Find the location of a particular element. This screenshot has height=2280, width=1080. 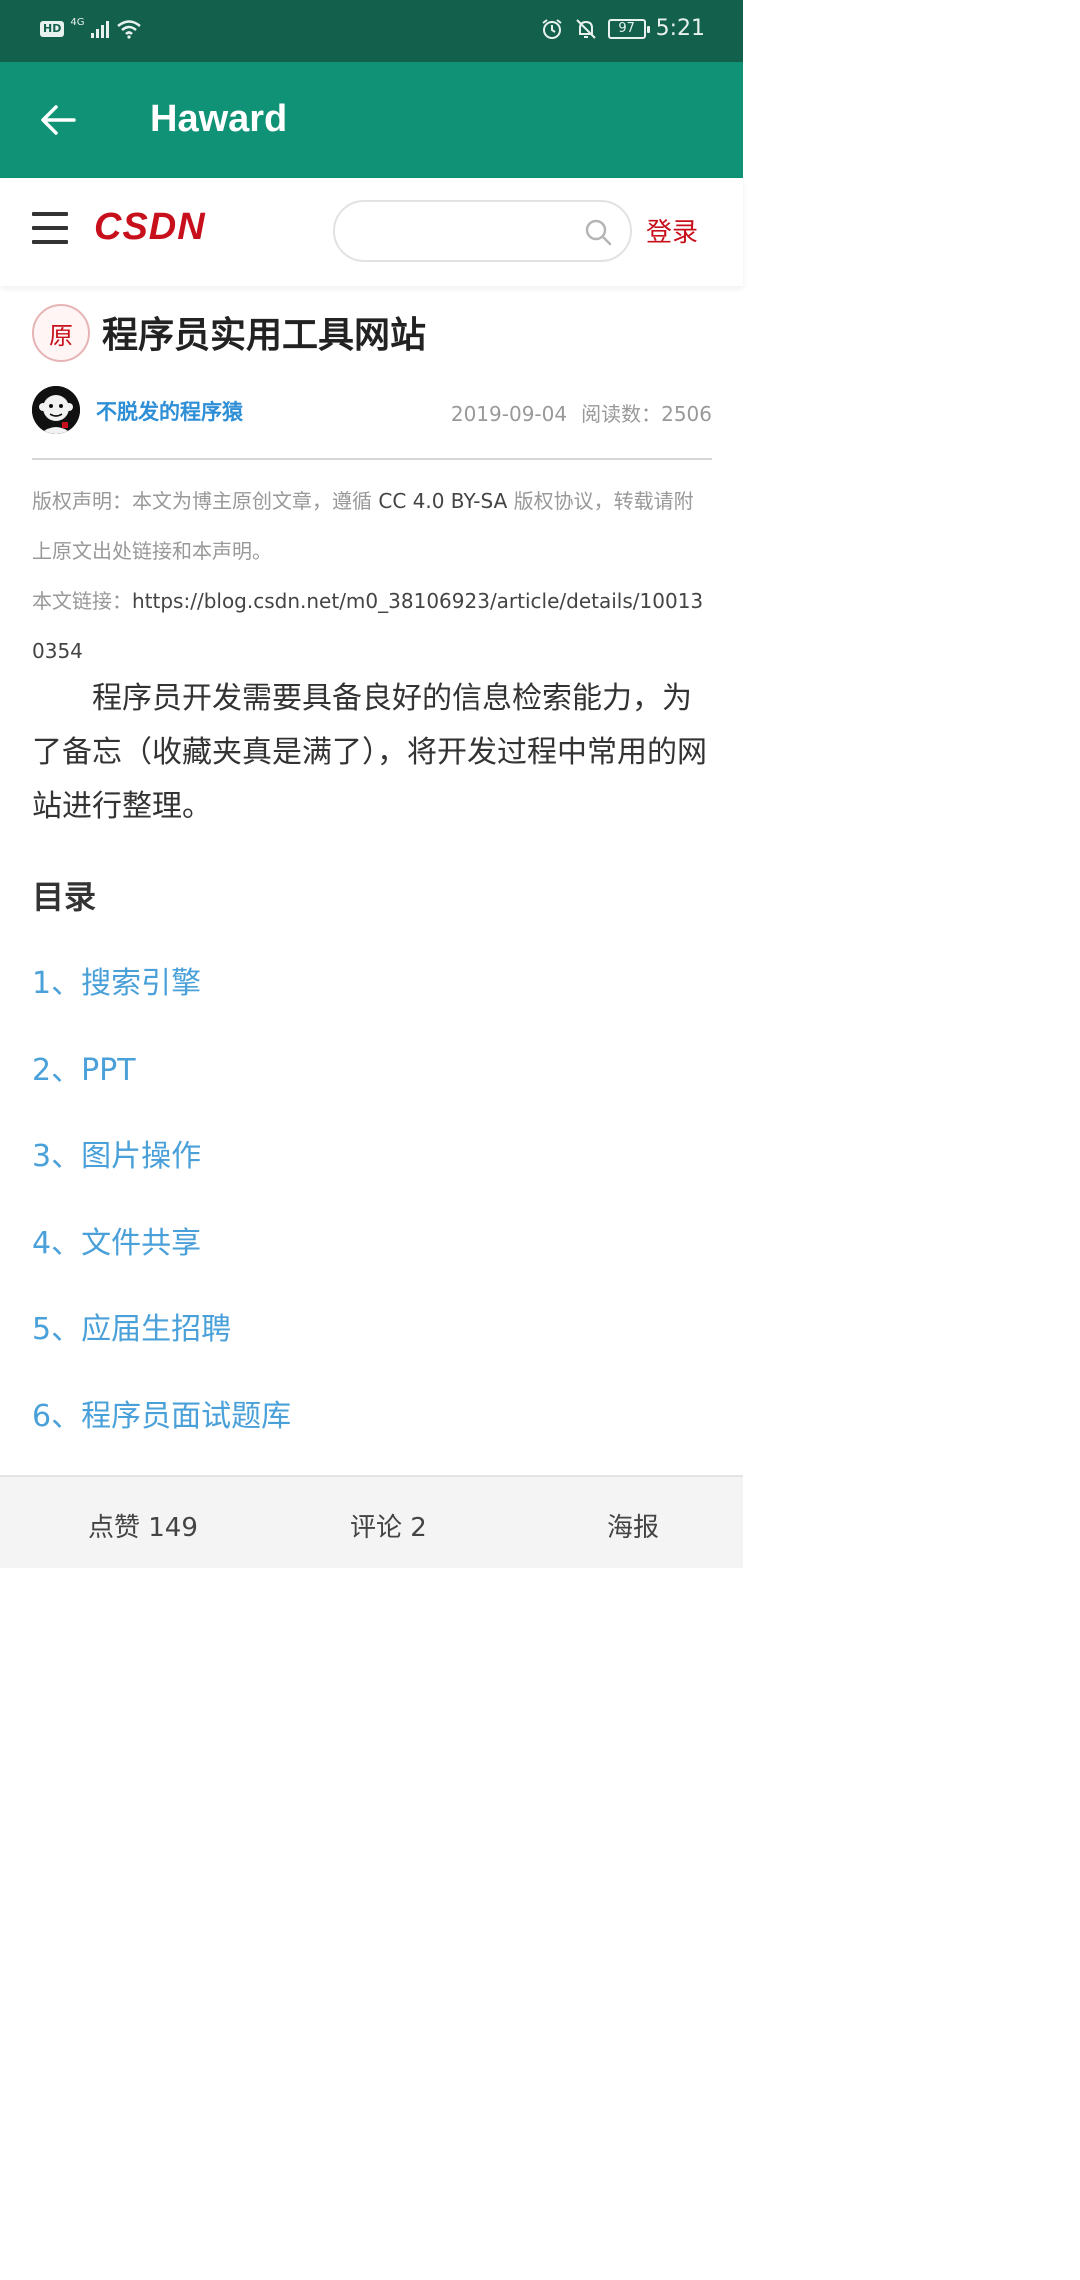

toc-item: 1、搜索引擎 is located at coordinates (372, 1001).